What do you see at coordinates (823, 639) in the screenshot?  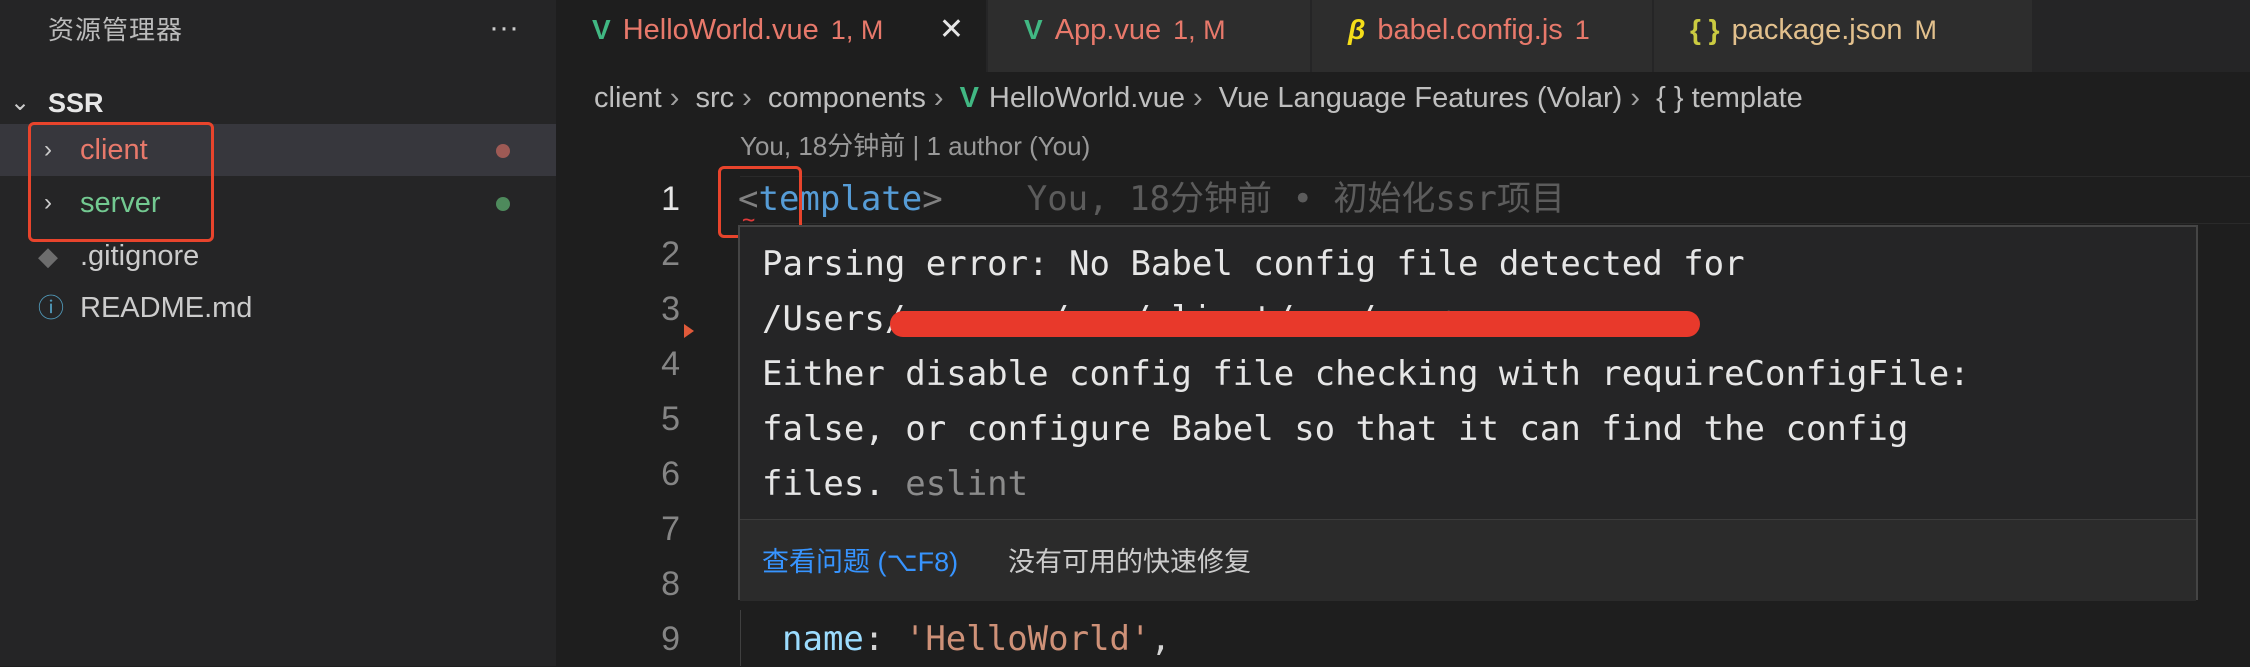 I see `code-token: name` at bounding box center [823, 639].